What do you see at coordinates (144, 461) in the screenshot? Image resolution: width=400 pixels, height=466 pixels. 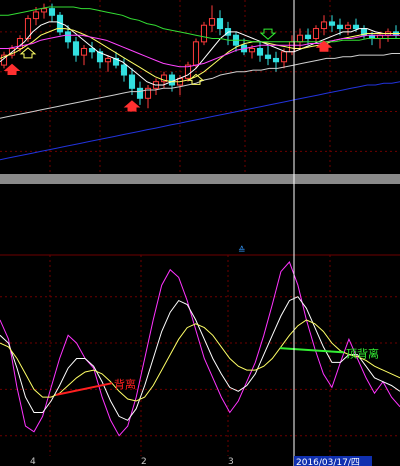 I see `axis-label-2: 2` at bounding box center [144, 461].